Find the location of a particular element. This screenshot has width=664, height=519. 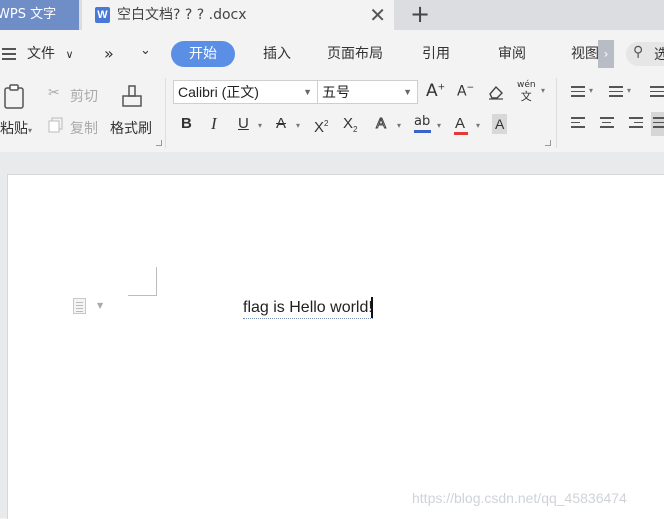

menu-bar: 文件 ∨ » ⌄ 开始 插入 页面布局 引用 审阅 视图 › ⚲ 选 is located at coordinates (332, 54).